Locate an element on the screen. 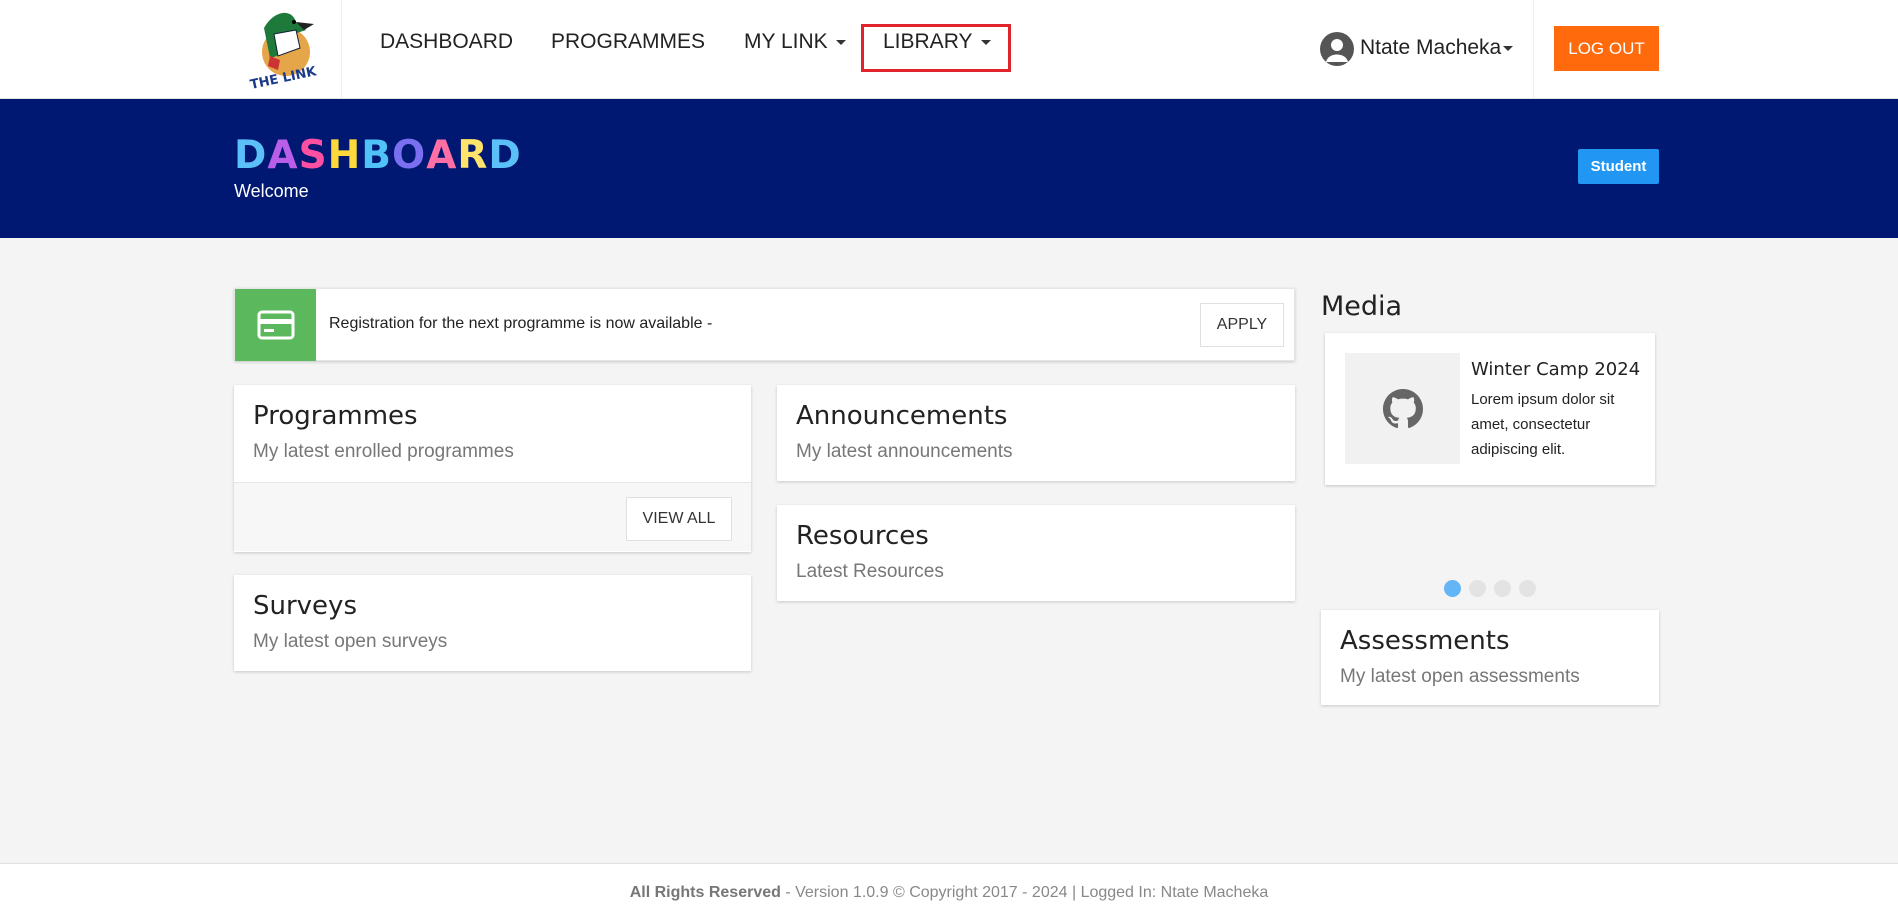  card-title: Assessments is located at coordinates (1425, 641).